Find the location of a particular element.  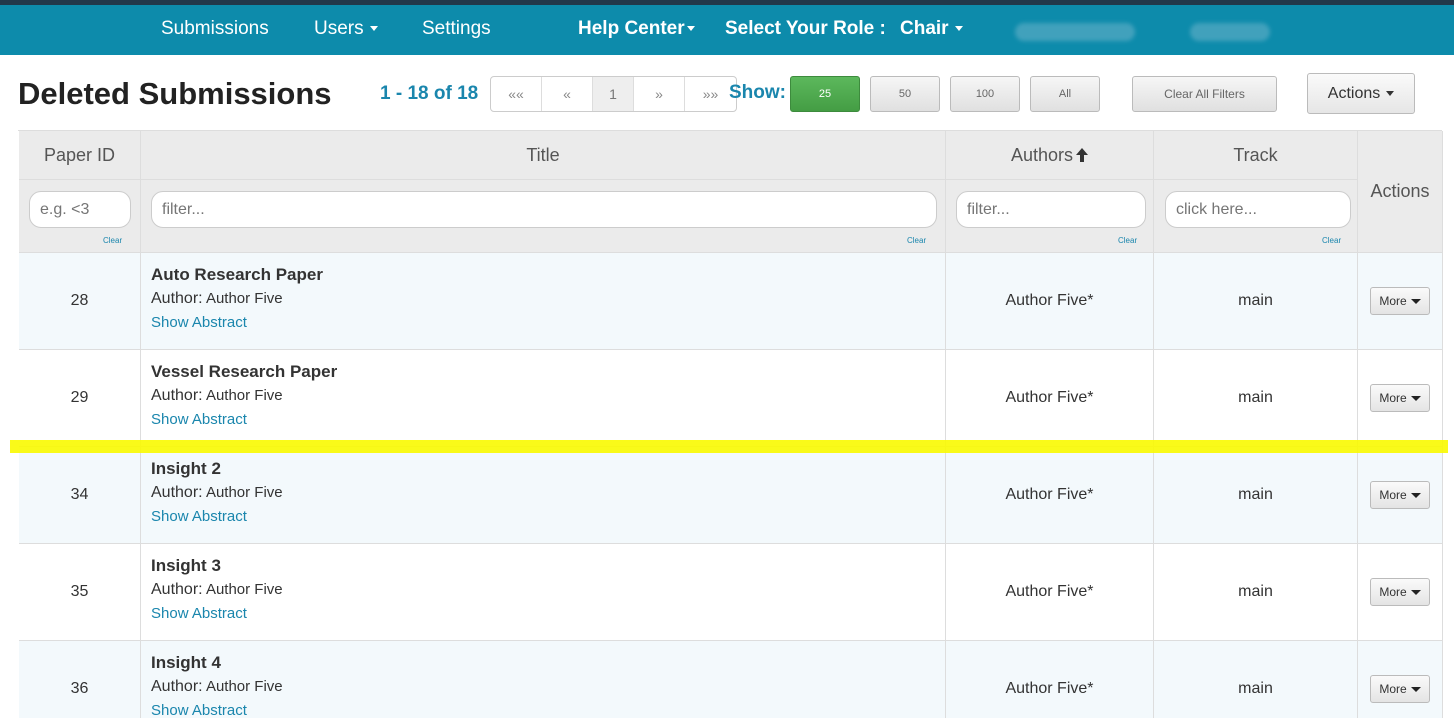

nav-submissions: Submissions is located at coordinates (215, 29).